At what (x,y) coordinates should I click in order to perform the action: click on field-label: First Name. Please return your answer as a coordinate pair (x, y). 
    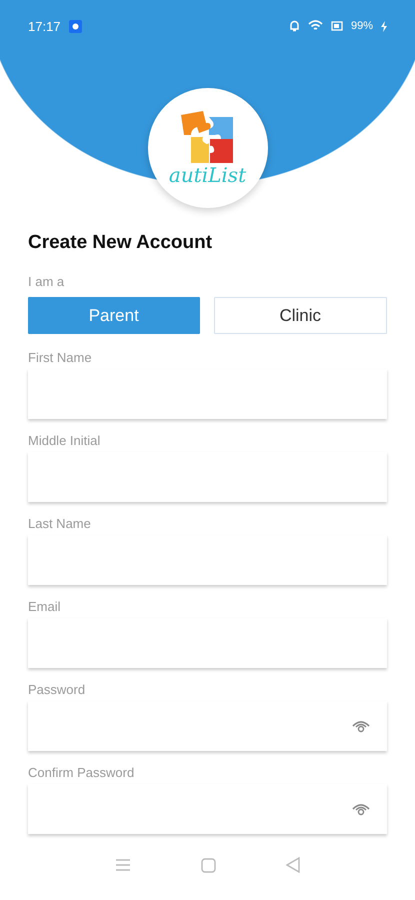
    Looking at the image, I should click on (60, 357).